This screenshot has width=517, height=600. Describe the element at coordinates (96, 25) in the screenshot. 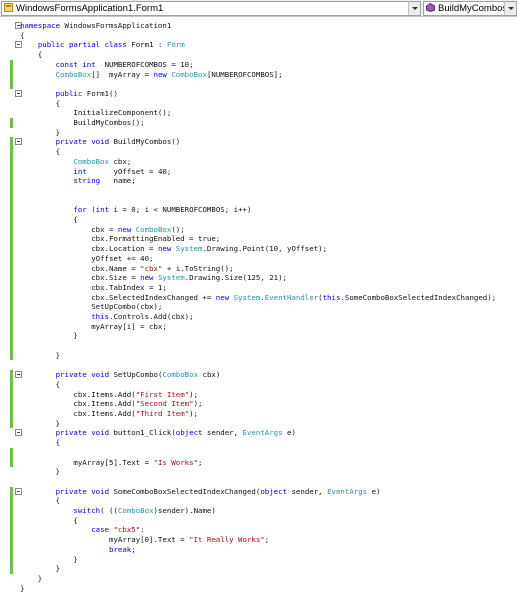

I see `code-text: namespace WindowsFormsApplication1` at that location.